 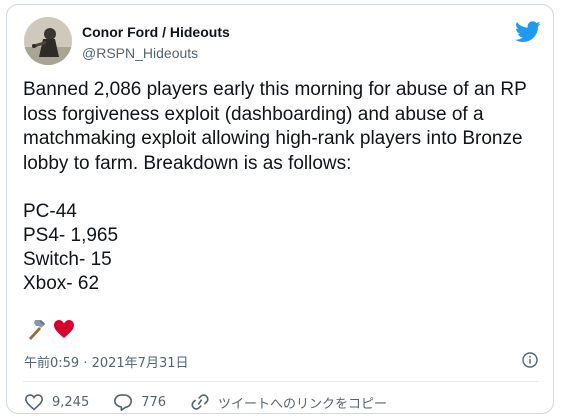 What do you see at coordinates (36, 331) in the screenshot?
I see `hammer-emoji` at bounding box center [36, 331].